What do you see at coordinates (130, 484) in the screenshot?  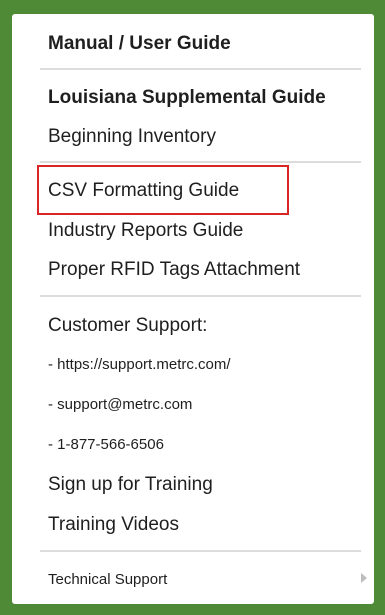 I see `menu-item-sign-up-for-training: Sign up for Training` at bounding box center [130, 484].